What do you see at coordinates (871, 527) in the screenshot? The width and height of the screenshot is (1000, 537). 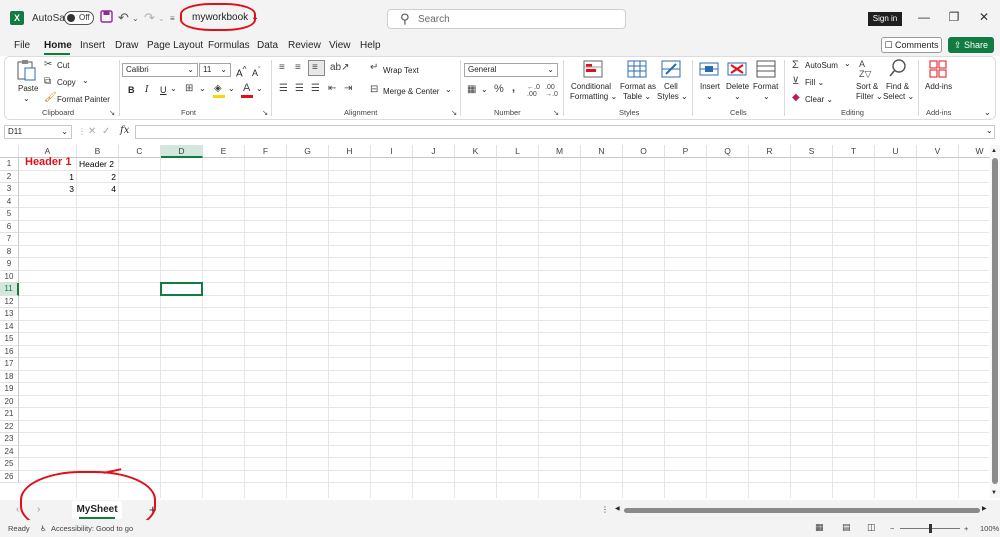 I see `page-break-view-icon: ◫` at bounding box center [871, 527].